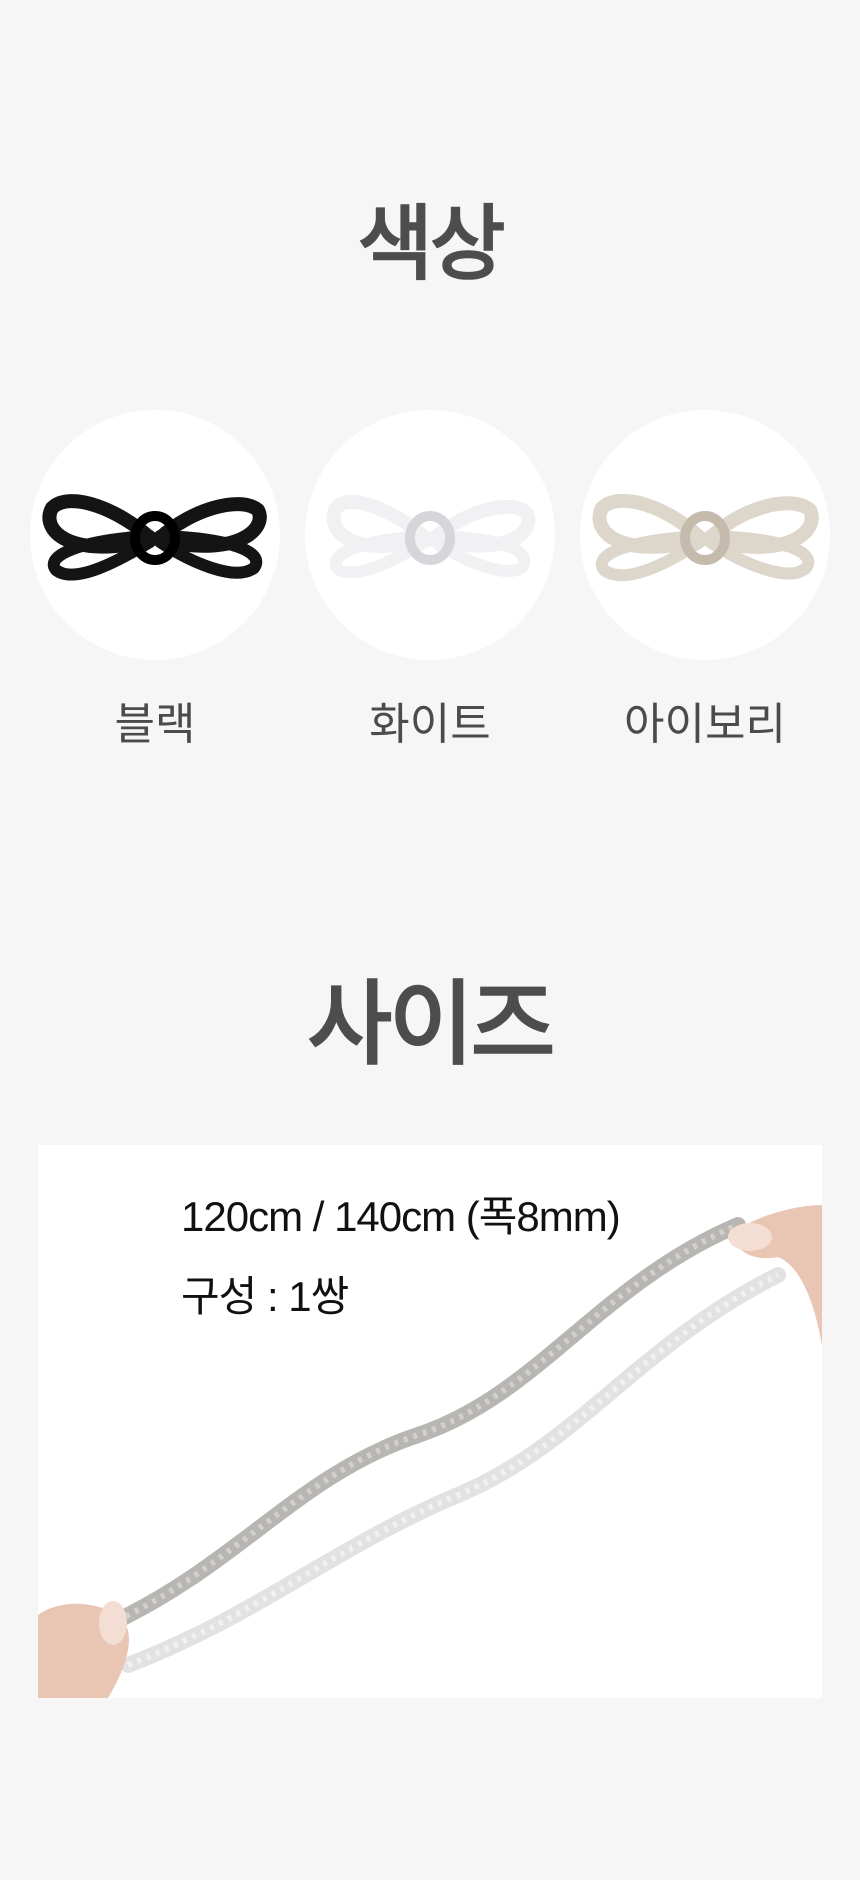 The height and width of the screenshot is (1880, 860). I want to click on ivory-lace-bow-image, so click(705, 537).